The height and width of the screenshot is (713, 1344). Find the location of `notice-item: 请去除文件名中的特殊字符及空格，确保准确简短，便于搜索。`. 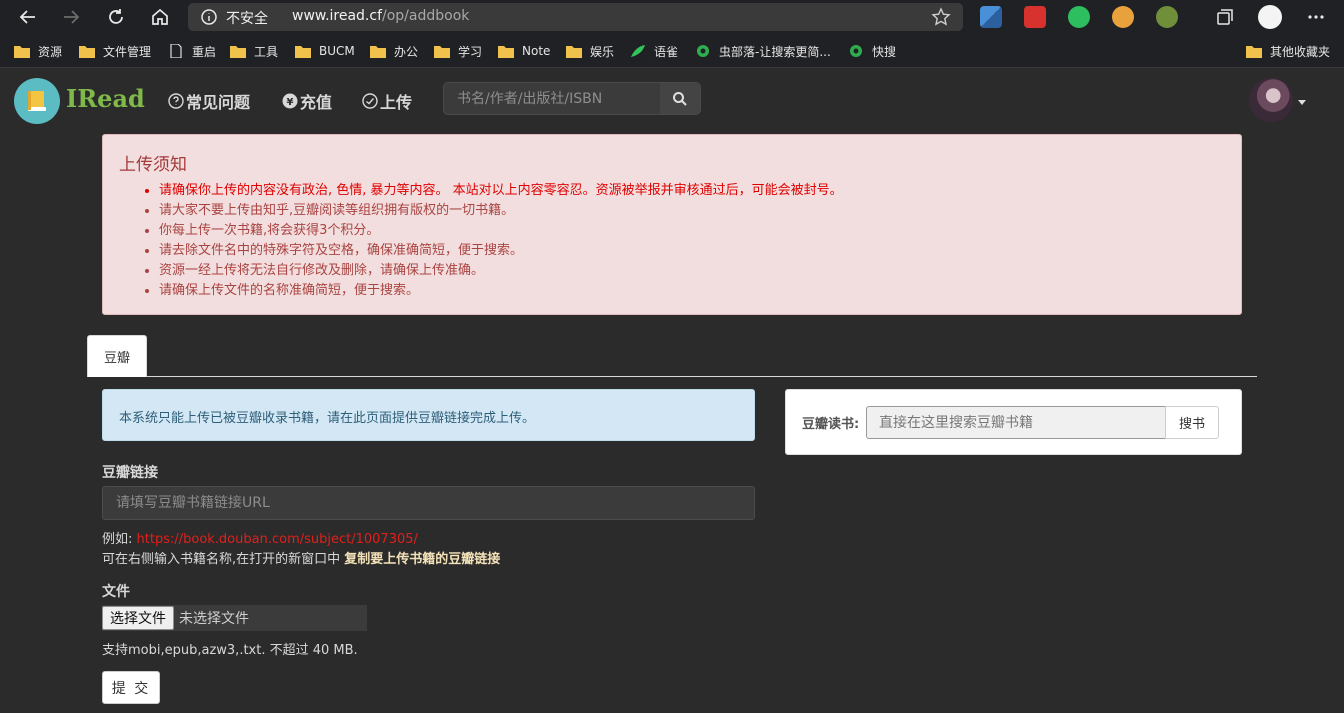

notice-item: 请去除文件名中的特殊字符及空格，确保准确简短，便于搜索。 is located at coordinates (501, 251).